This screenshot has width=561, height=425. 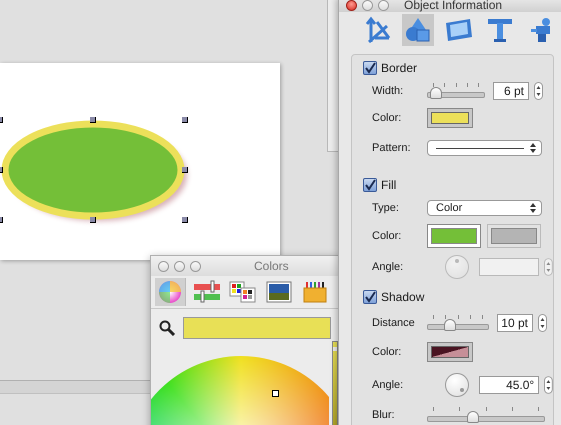 What do you see at coordinates (390, 68) in the screenshot?
I see `border-checkbox: Border` at bounding box center [390, 68].